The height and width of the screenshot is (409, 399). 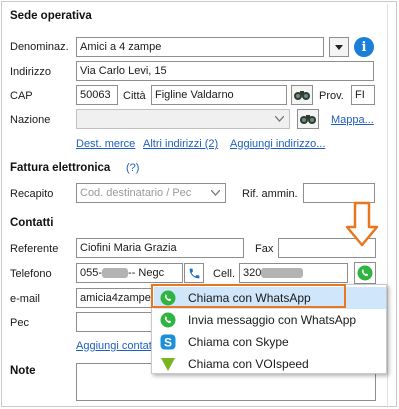 I want to click on denominazione-label: Denominaz., so click(x=39, y=47).